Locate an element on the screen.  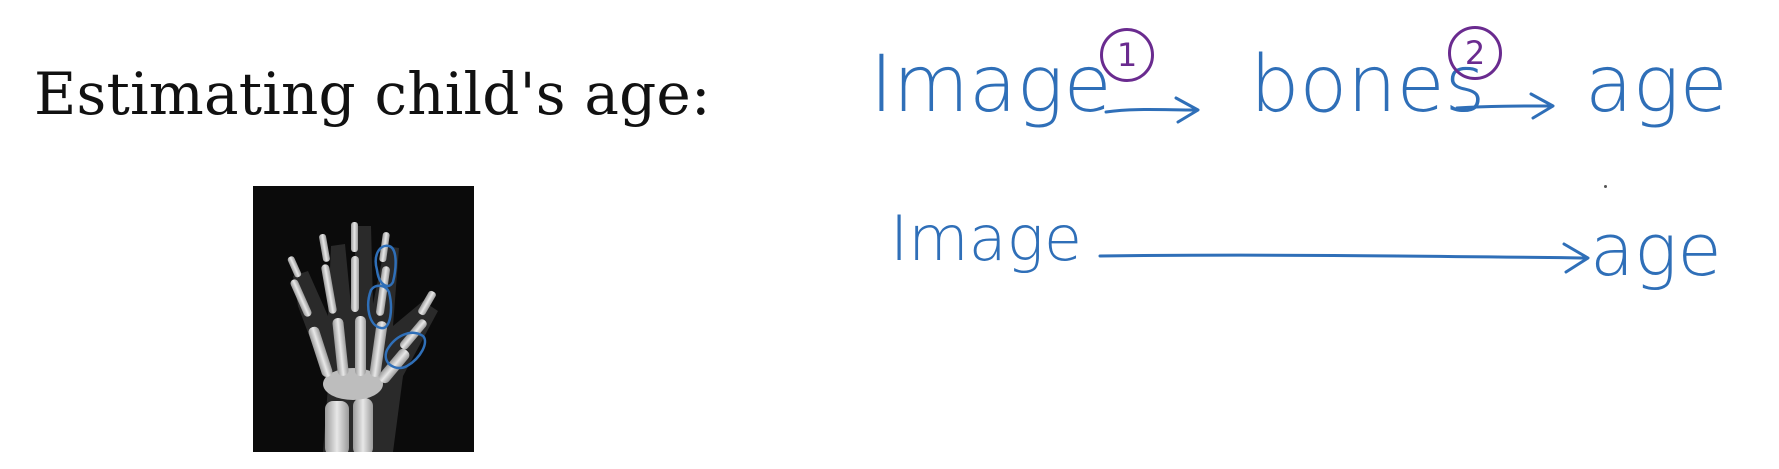
row2-arrow-direct is located at coordinates (1344, 258).